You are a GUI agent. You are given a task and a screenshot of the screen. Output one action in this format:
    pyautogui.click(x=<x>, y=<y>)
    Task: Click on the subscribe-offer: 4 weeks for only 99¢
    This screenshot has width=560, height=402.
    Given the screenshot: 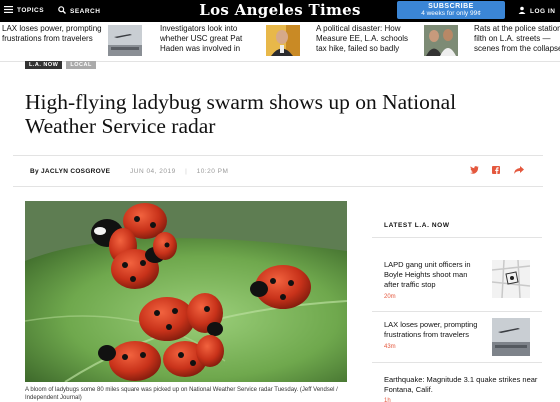 What is the action you would take?
    pyautogui.click(x=451, y=13)
    